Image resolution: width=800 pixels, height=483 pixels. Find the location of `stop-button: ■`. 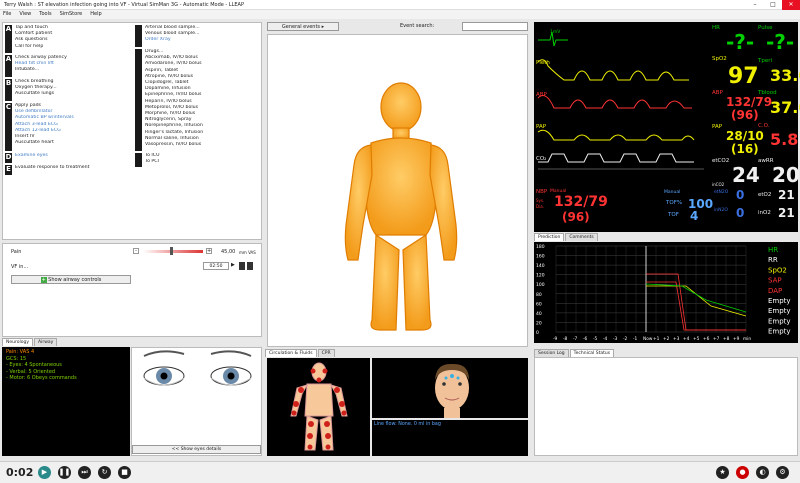

stop-button: ■ is located at coordinates (124, 472).